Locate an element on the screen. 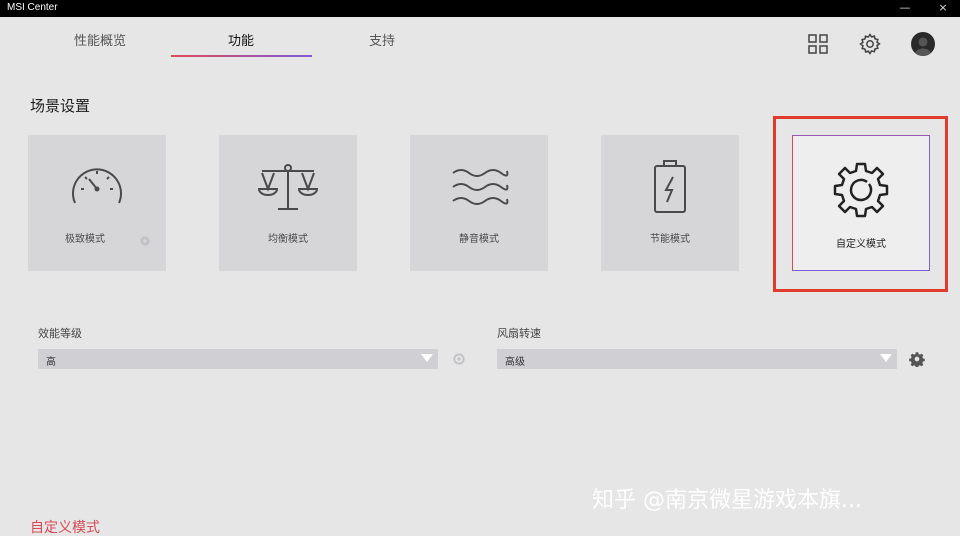  minimize-button: — is located at coordinates (905, 8).